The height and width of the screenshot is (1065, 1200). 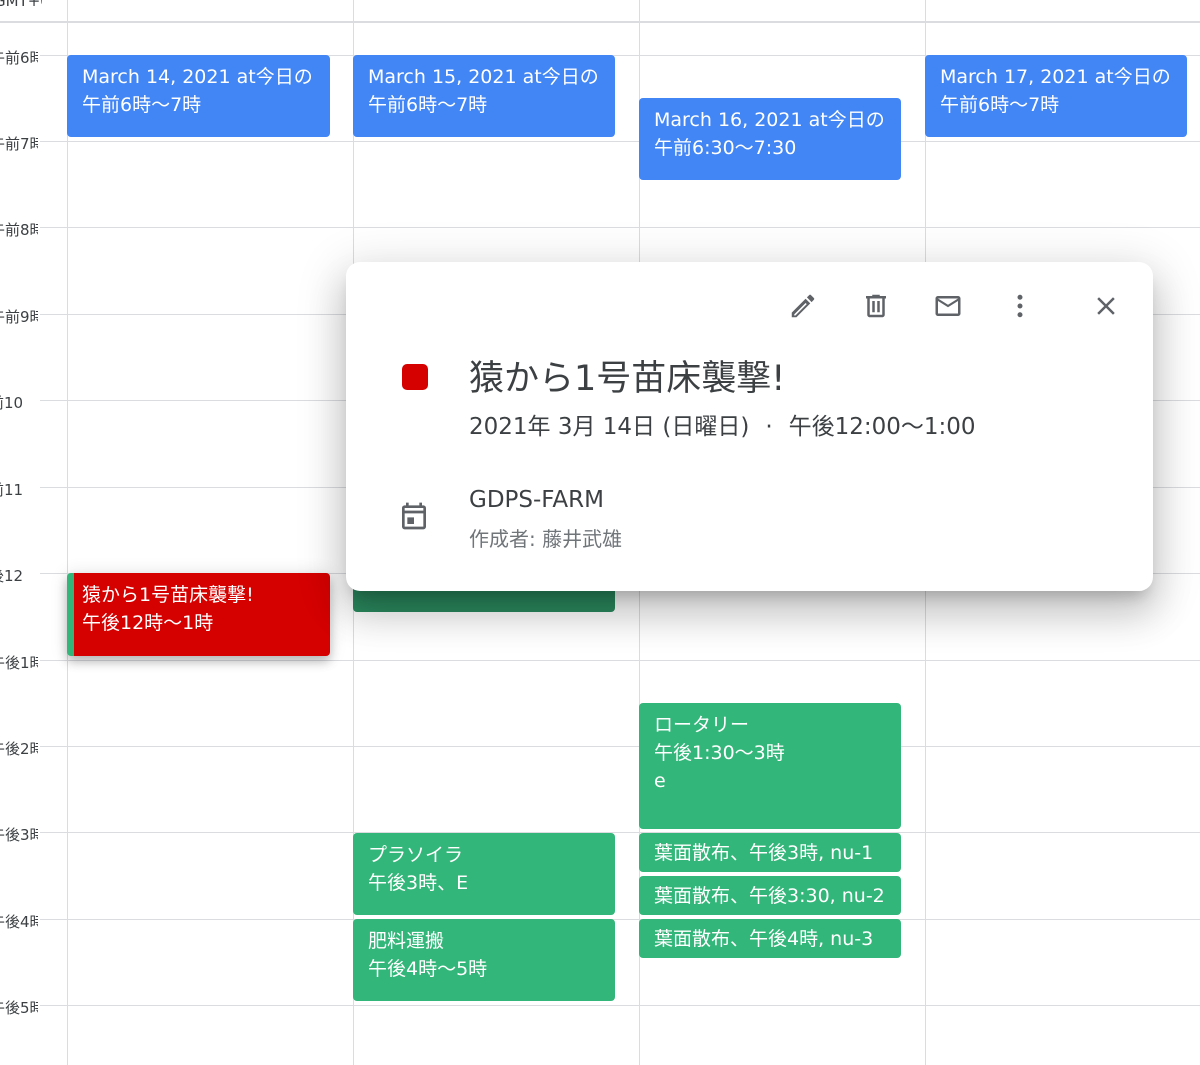 What do you see at coordinates (414, 516) in the screenshot?
I see `calendar-icon` at bounding box center [414, 516].